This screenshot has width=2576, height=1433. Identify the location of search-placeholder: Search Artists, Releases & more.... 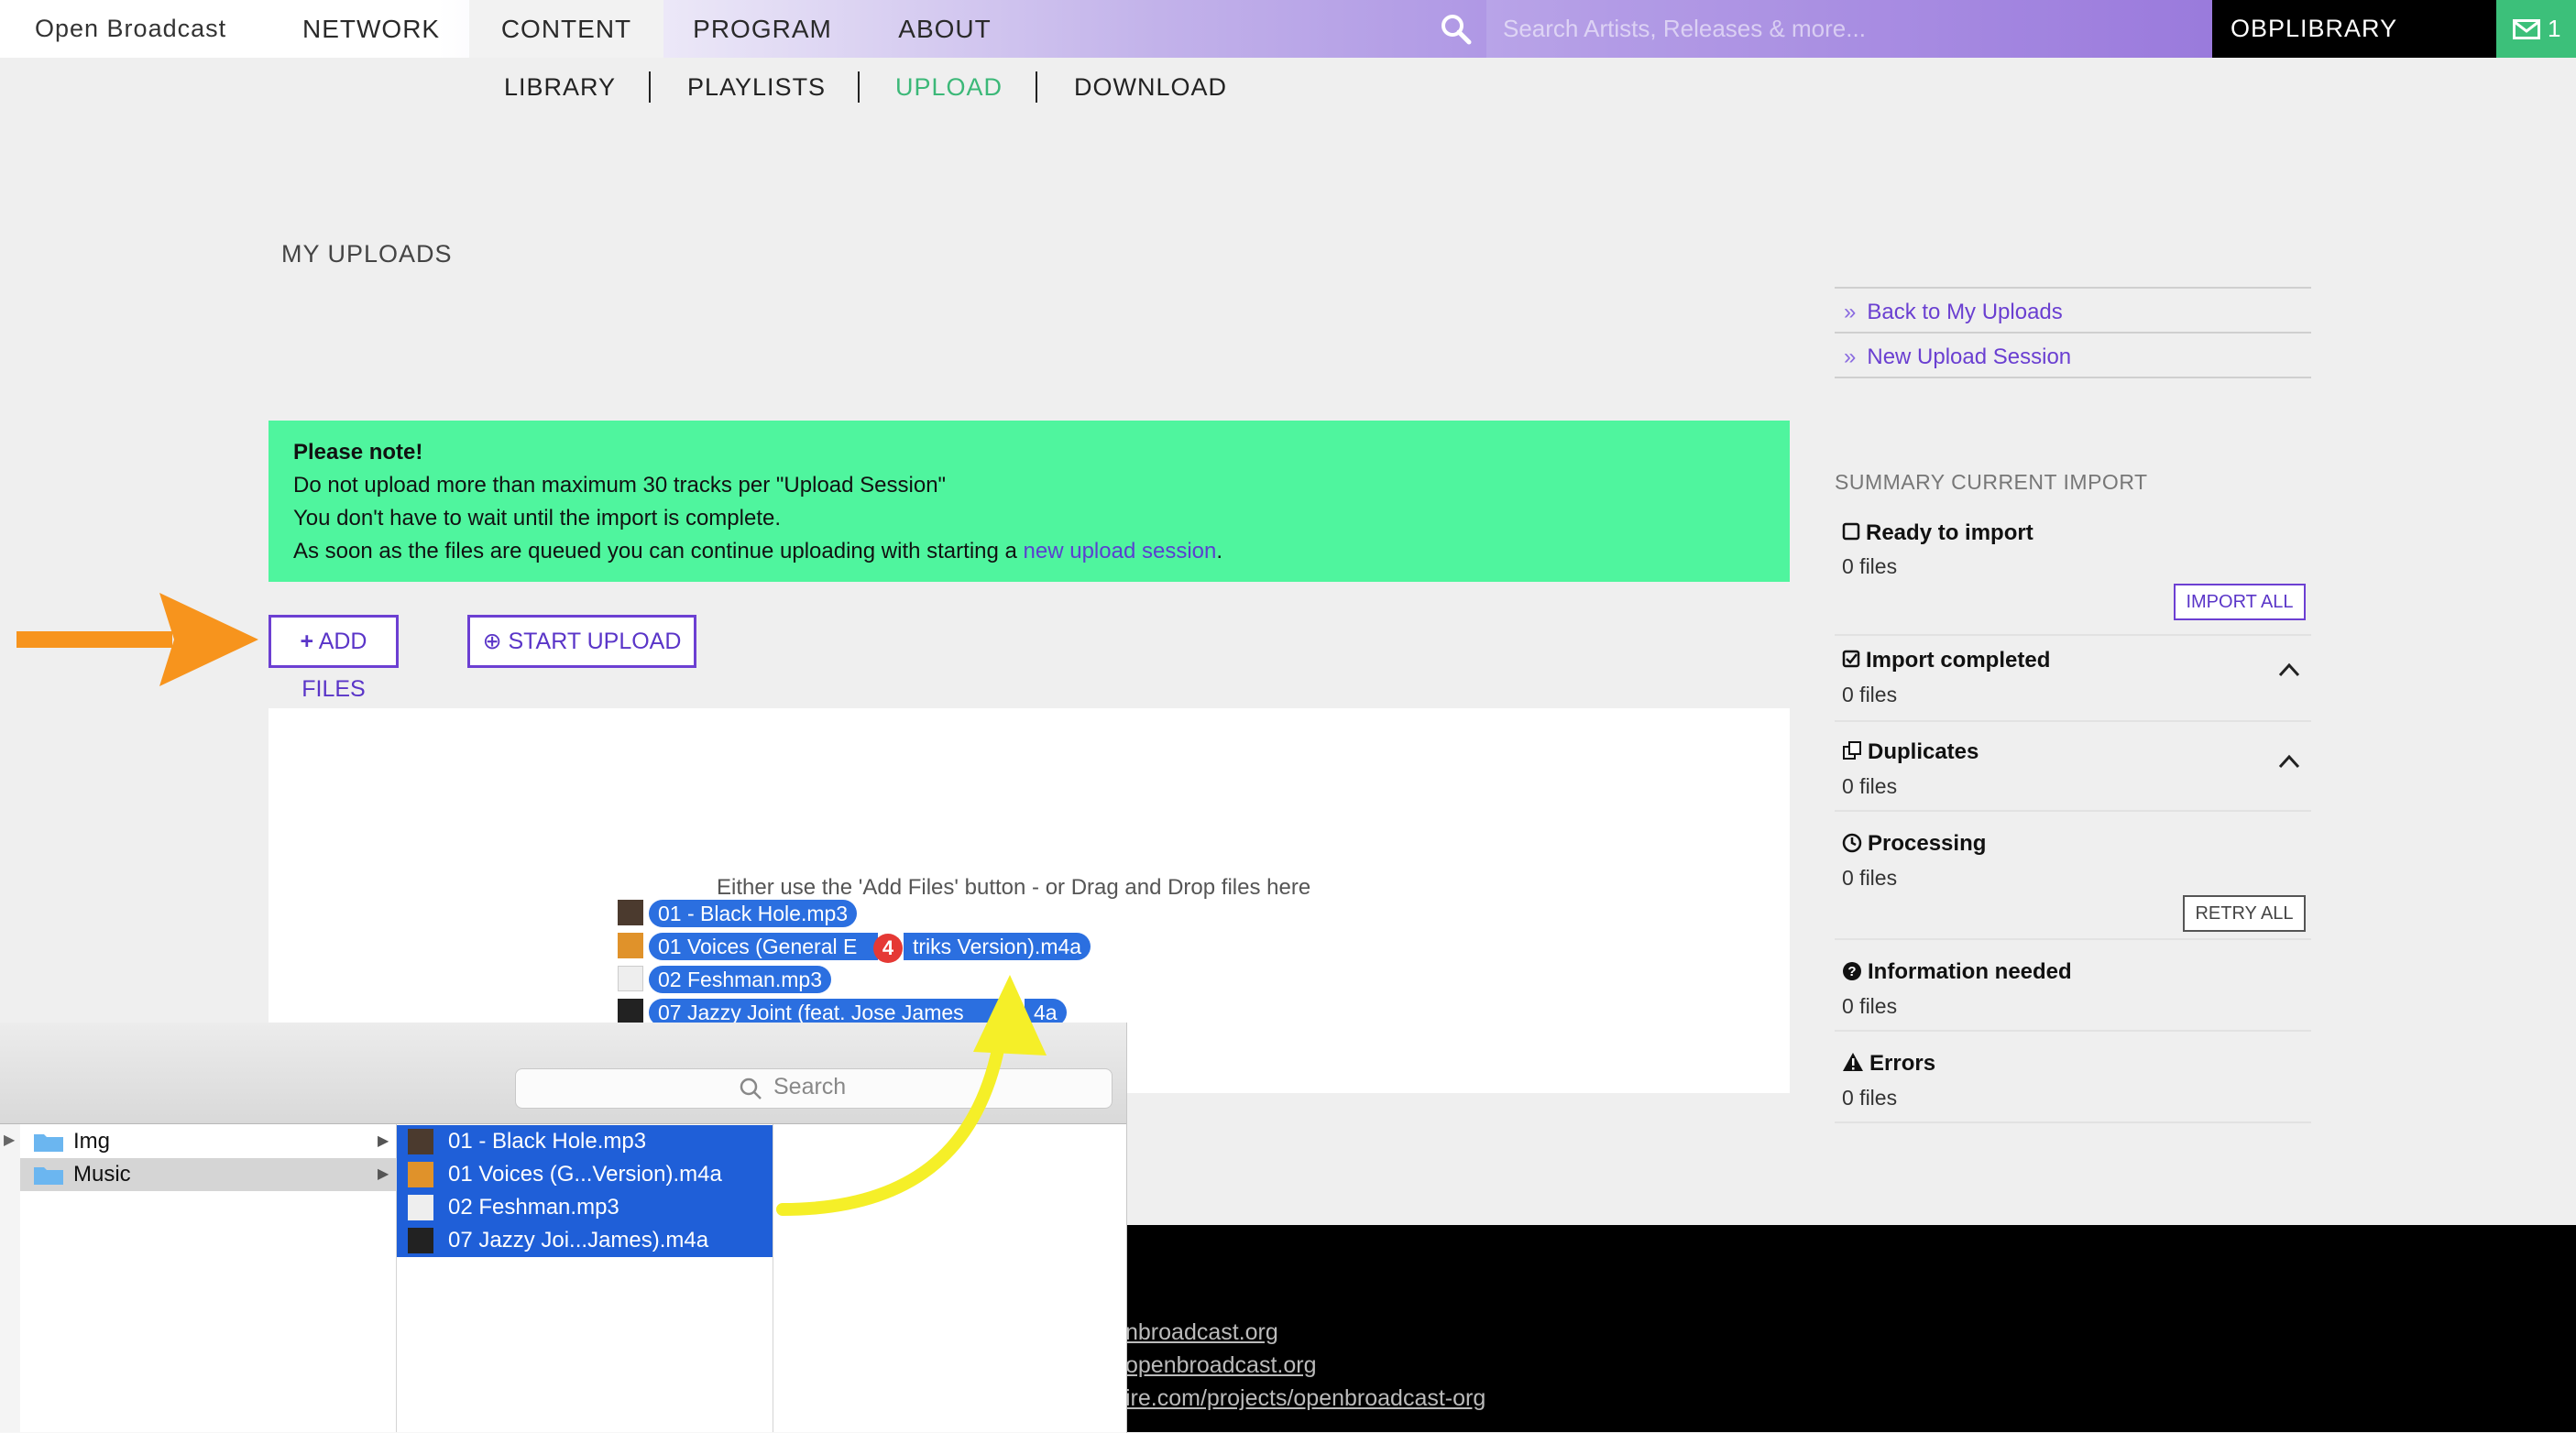
(1684, 29).